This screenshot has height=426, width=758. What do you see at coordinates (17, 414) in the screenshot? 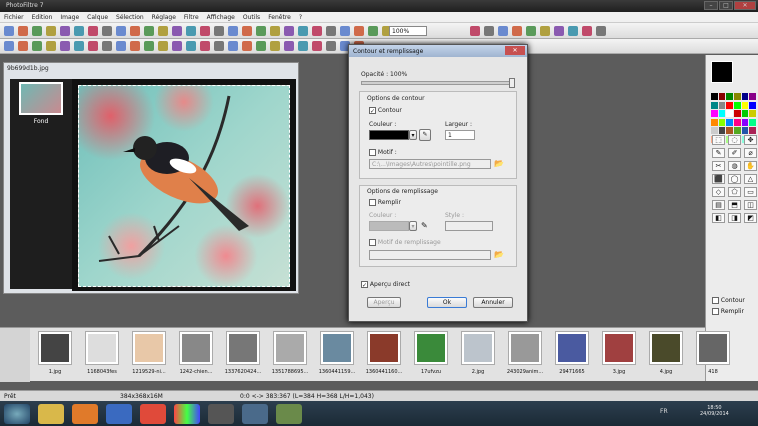
I see `start-button` at bounding box center [17, 414].